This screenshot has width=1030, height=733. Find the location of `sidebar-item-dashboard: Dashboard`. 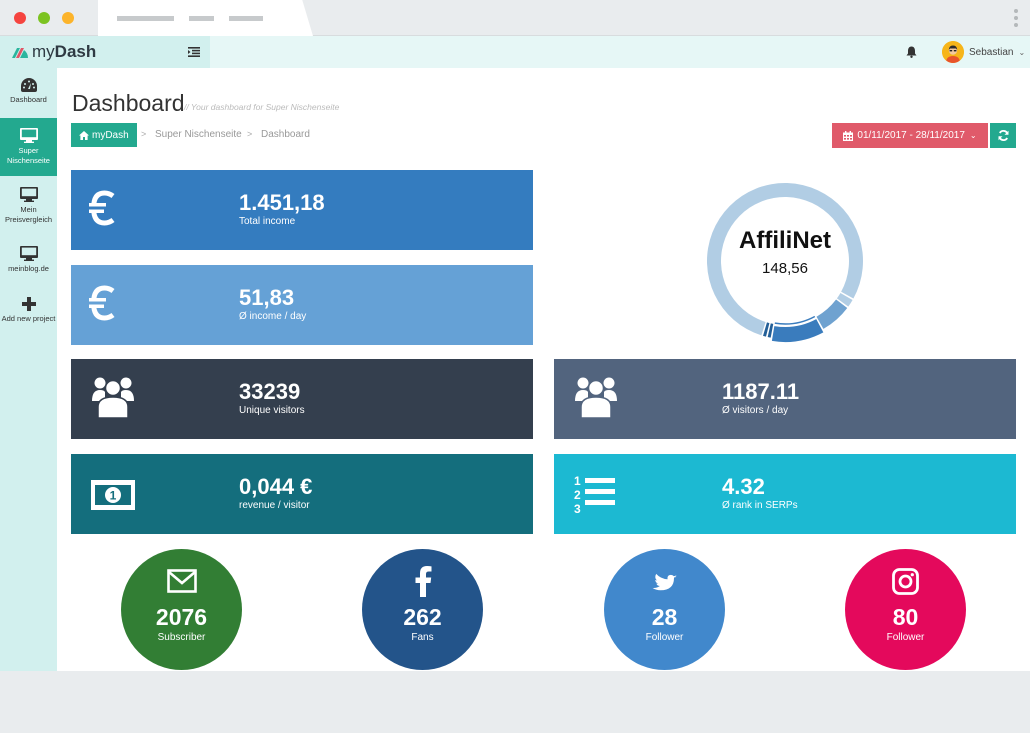

sidebar-item-dashboard: Dashboard is located at coordinates (28, 98).